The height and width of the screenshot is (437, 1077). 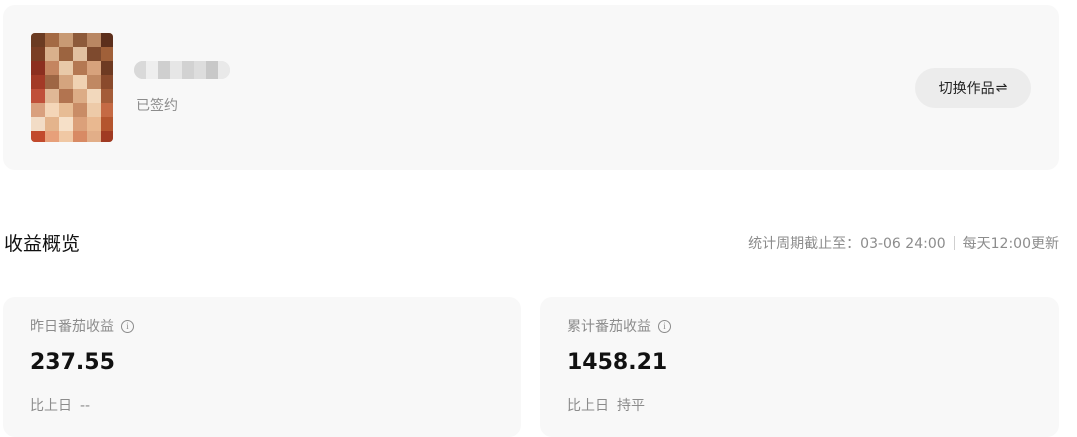 I want to click on compare-value: --, so click(x=85, y=406).